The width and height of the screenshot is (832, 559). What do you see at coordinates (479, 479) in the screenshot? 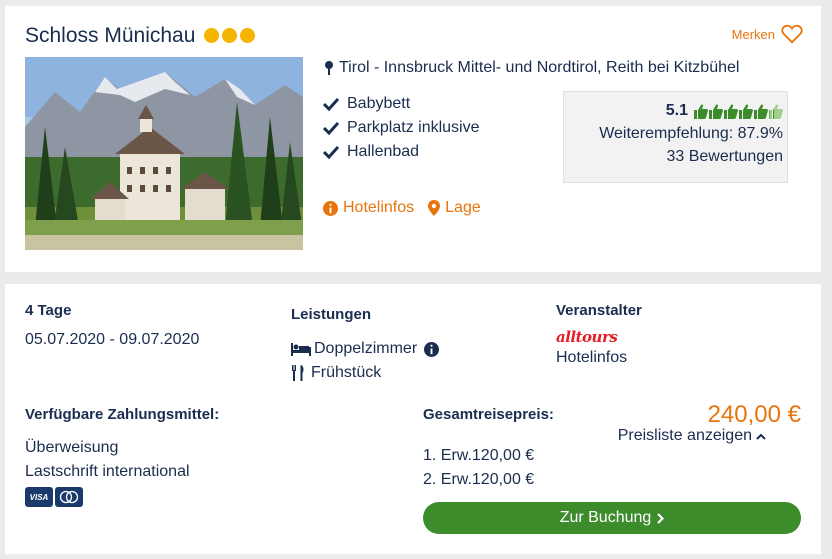
I see `traveller-price: 2. Erw.120,00 €` at bounding box center [479, 479].